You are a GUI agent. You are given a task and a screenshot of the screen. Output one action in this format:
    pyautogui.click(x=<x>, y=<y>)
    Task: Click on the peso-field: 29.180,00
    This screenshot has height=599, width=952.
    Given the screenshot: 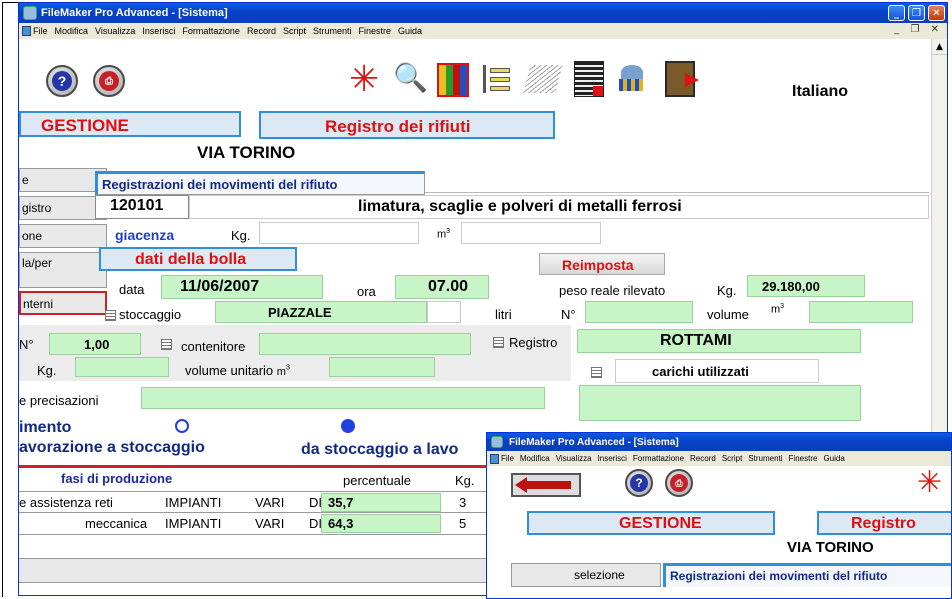 What is the action you would take?
    pyautogui.click(x=806, y=286)
    